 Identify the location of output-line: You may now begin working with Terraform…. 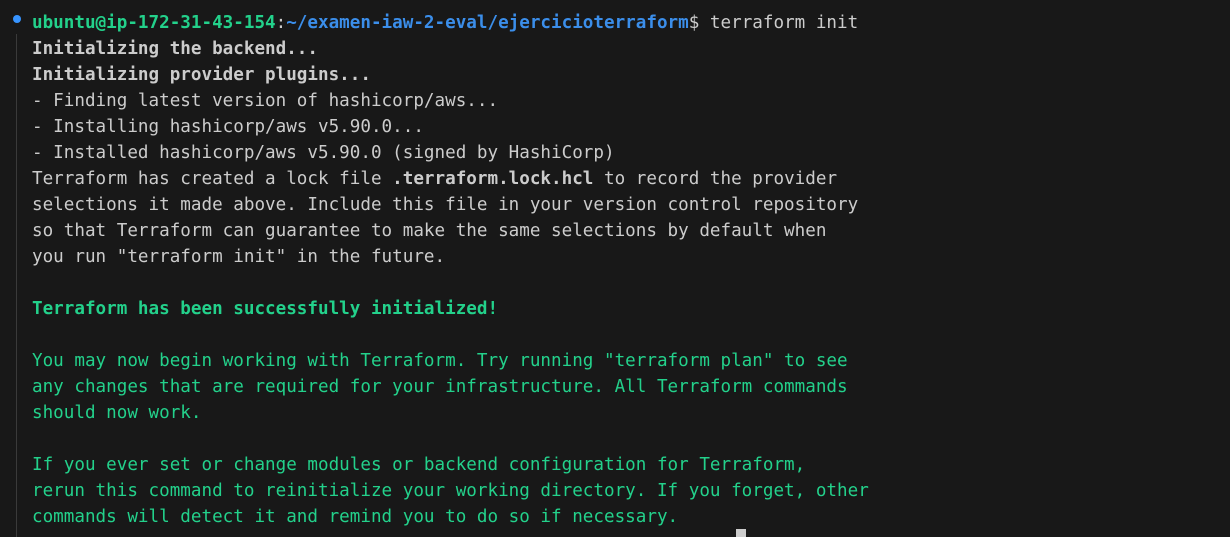
(440, 361).